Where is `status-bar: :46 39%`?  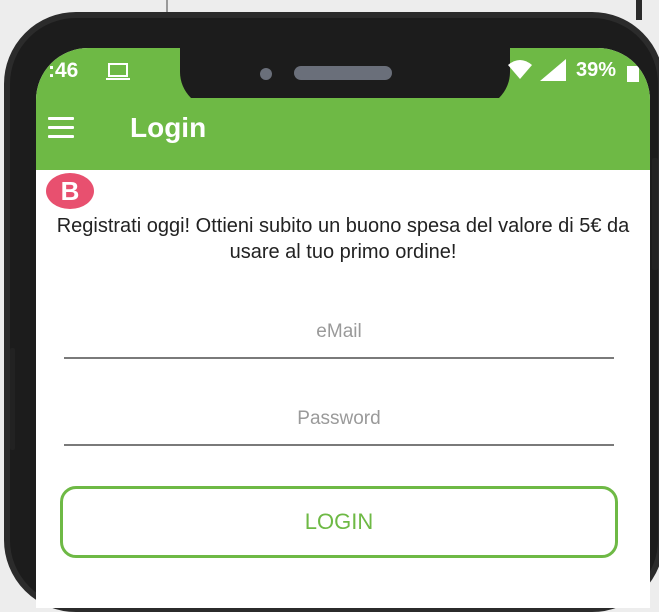 status-bar: :46 39% is located at coordinates (343, 78).